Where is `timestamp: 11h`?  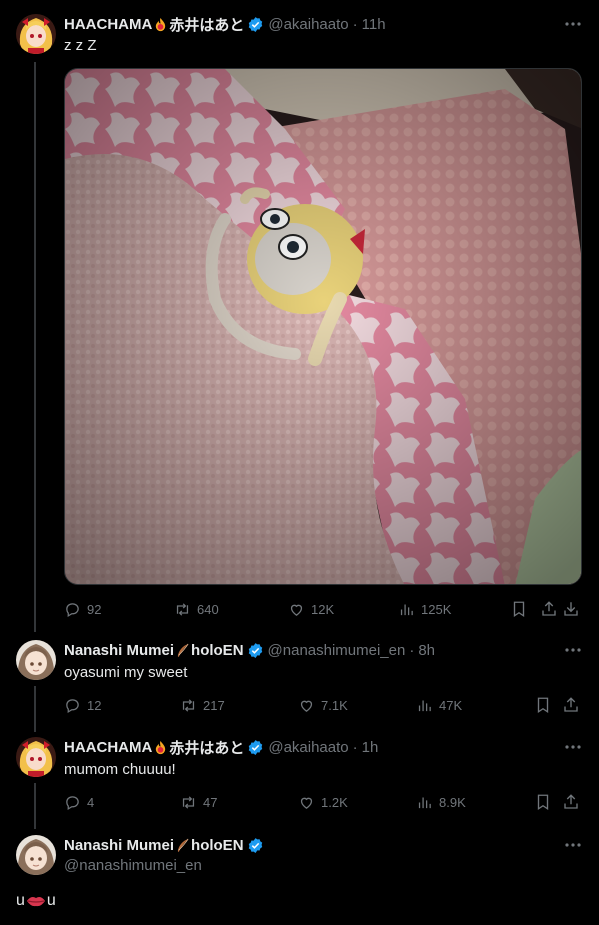
timestamp: 11h is located at coordinates (374, 24).